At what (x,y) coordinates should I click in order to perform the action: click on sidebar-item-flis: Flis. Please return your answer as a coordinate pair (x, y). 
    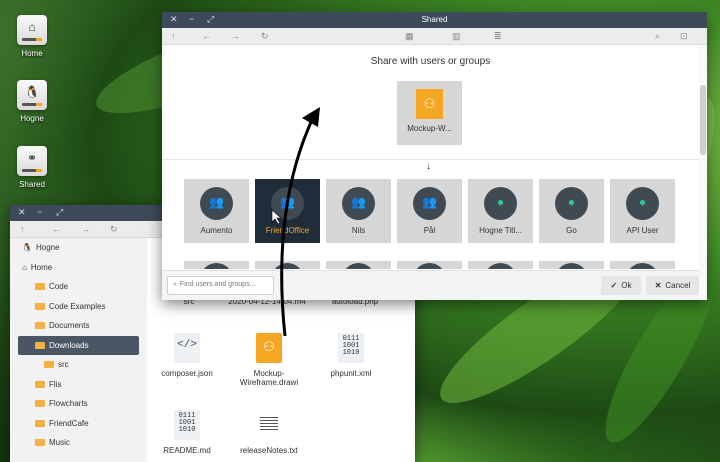
    Looking at the image, I should click on (78, 385).